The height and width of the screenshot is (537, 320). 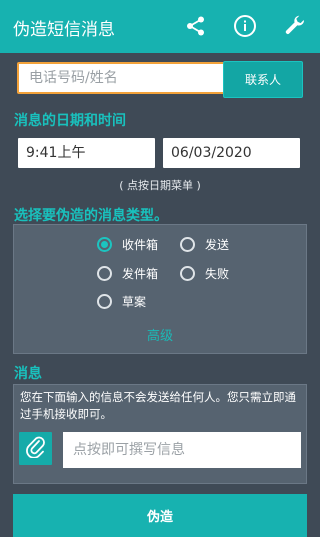 I want to click on attach-button, so click(x=35, y=448).